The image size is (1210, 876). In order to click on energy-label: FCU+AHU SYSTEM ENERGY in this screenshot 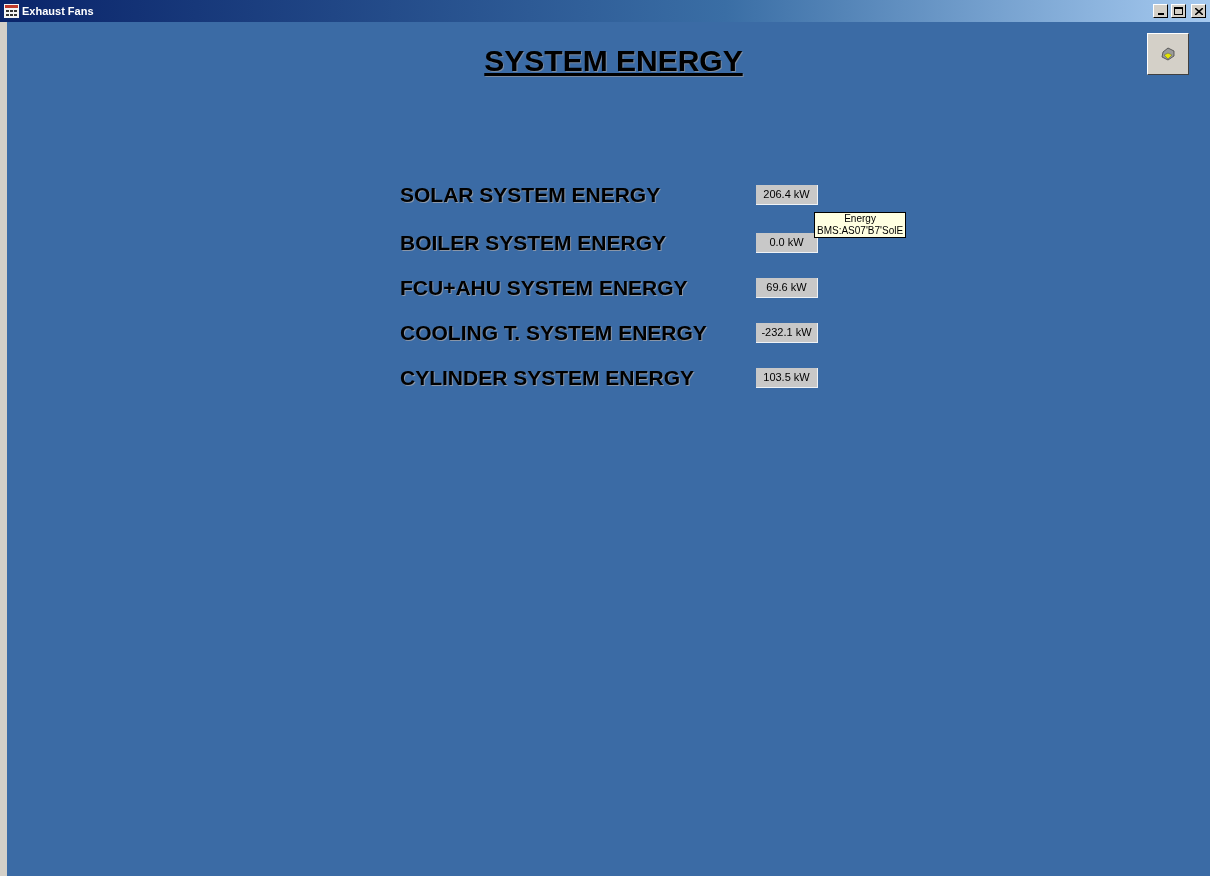, I will do `click(544, 288)`.